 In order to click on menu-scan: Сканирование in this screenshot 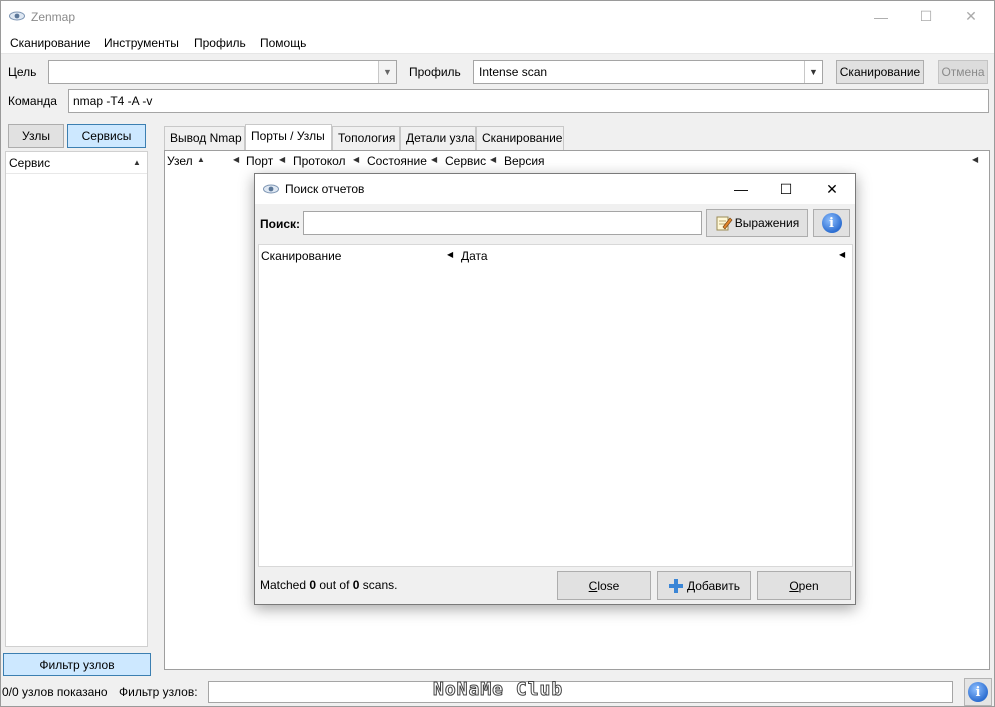, I will do `click(50, 43)`.